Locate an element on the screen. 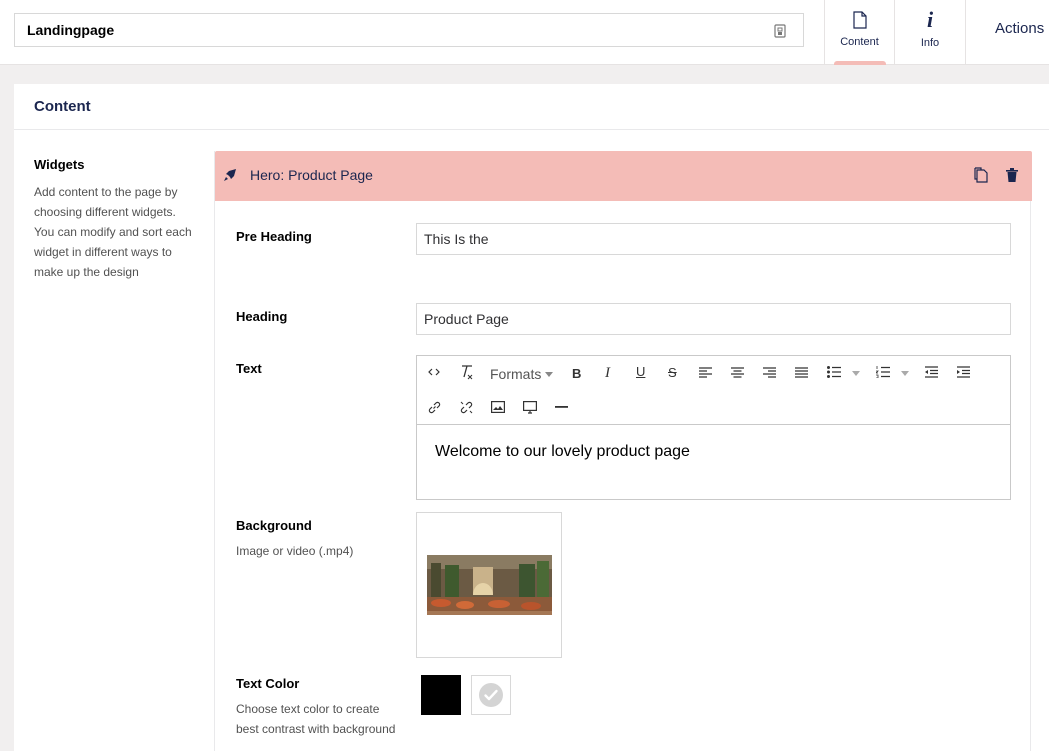 The image size is (1049, 751). numbered-list-caret-icon is located at coordinates (905, 373).